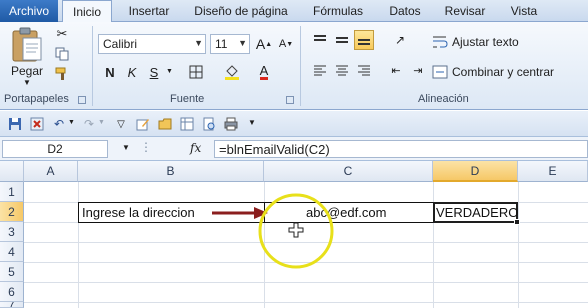 Image resolution: width=588 pixels, height=308 pixels. Describe the element at coordinates (27, 44) in the screenshot. I see `clipboard-icon` at that location.